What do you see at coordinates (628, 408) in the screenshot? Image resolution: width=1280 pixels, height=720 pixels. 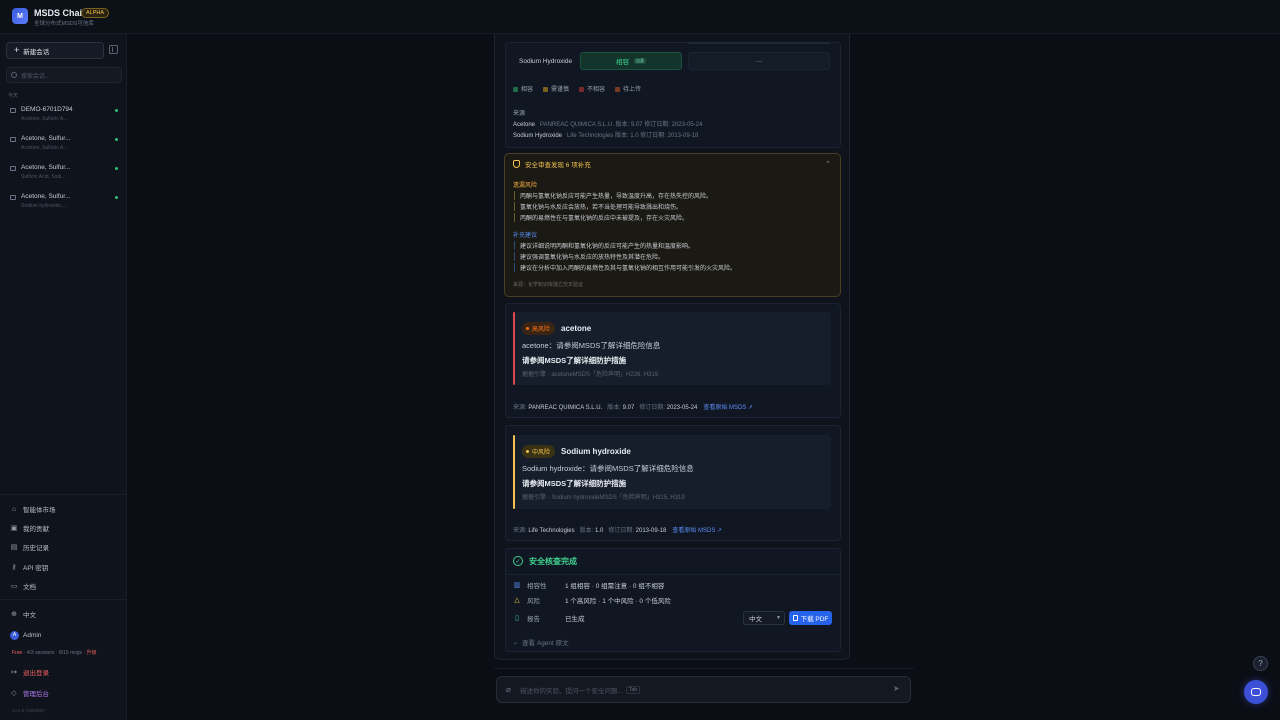 I see `meta-version: 9.07` at bounding box center [628, 408].